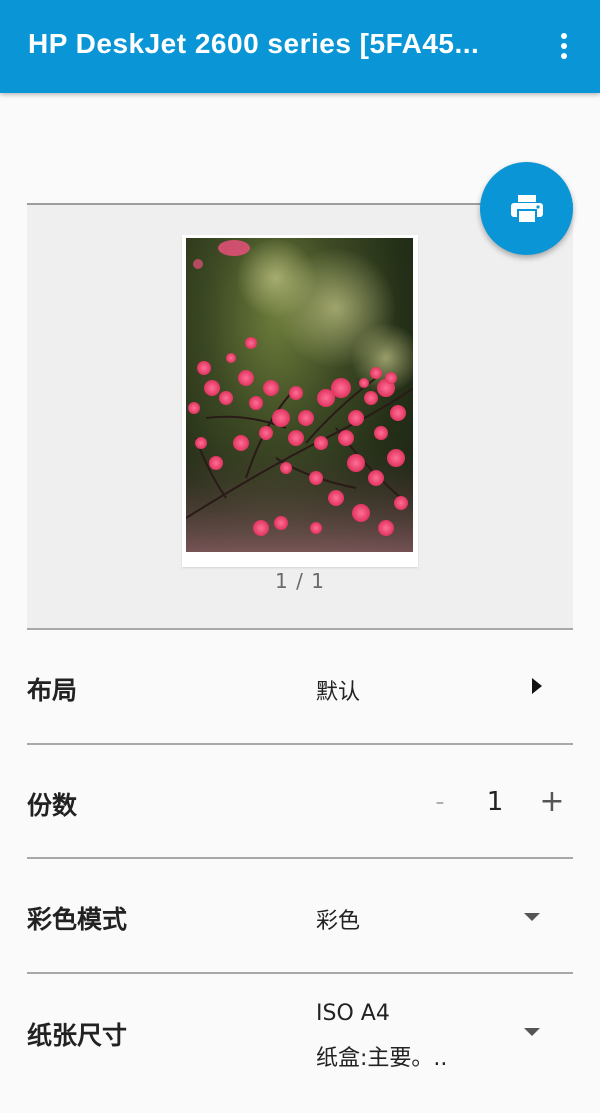  I want to click on layout-label: 布局, so click(52, 690).